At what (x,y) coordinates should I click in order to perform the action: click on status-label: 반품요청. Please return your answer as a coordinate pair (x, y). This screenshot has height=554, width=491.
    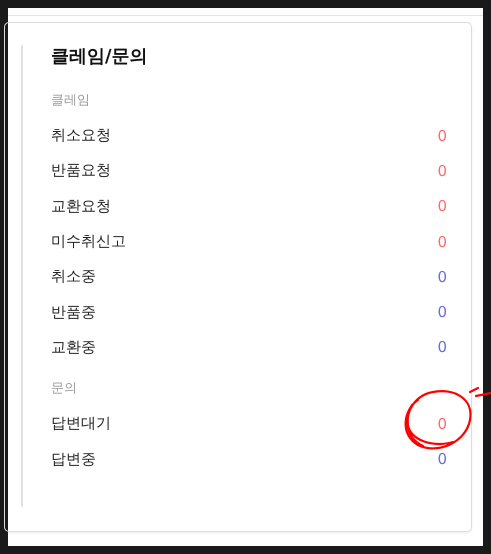
    Looking at the image, I should click on (81, 170).